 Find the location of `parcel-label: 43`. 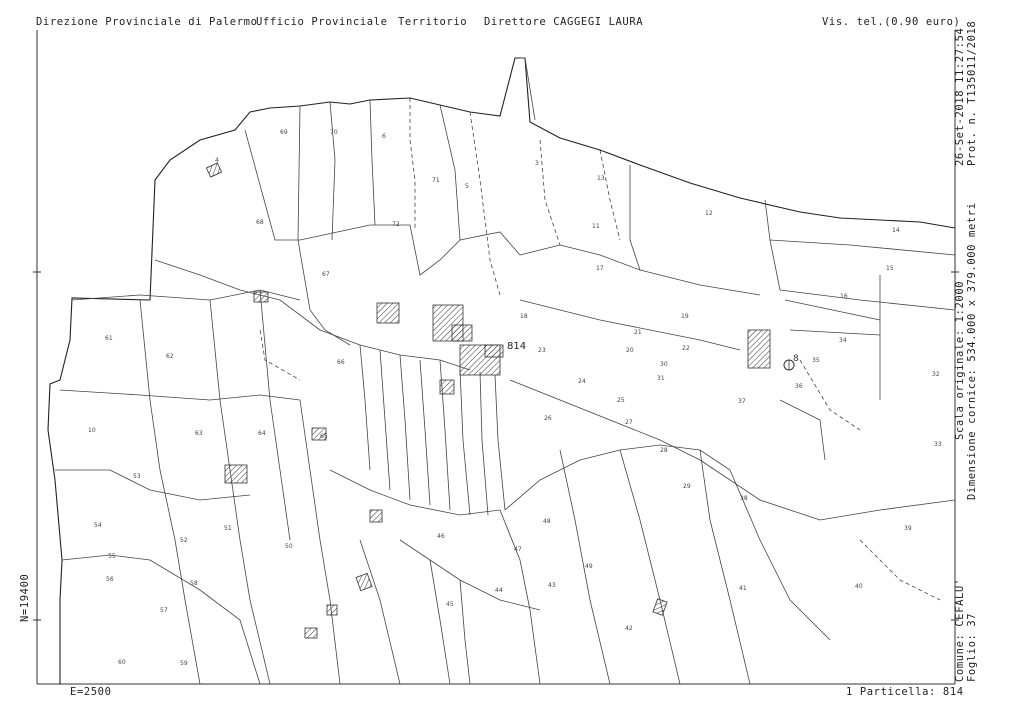

parcel-label: 43 is located at coordinates (552, 585).